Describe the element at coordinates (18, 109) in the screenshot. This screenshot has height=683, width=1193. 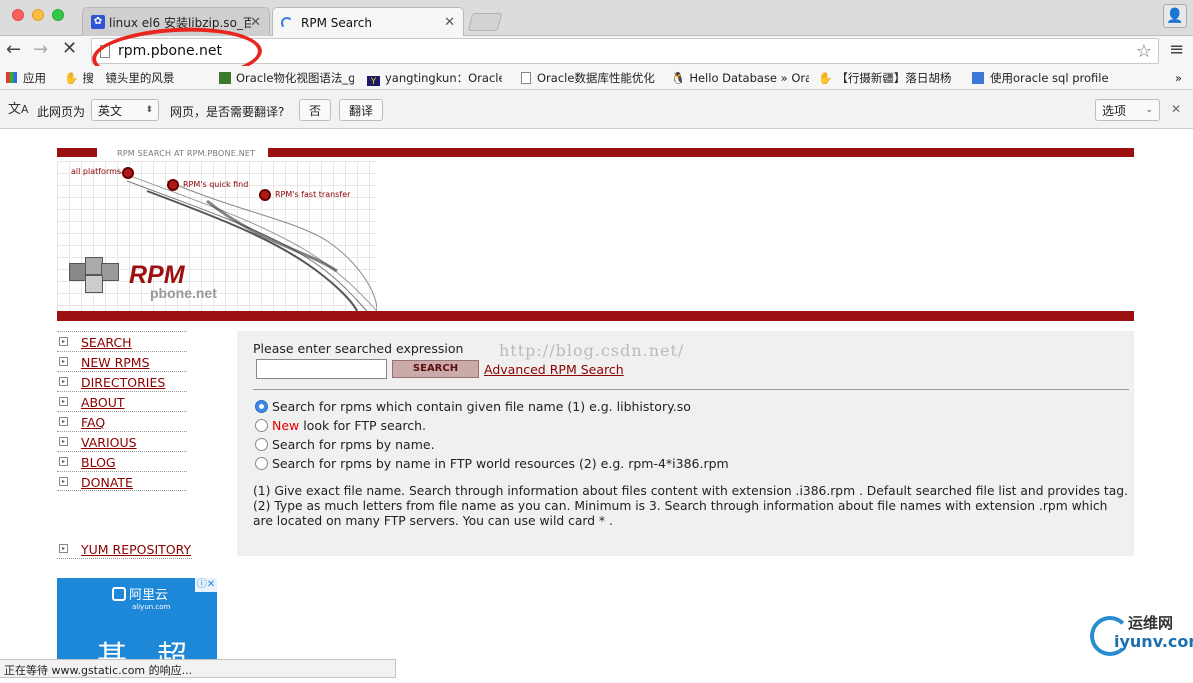
I see `translate-icon: 文A` at that location.